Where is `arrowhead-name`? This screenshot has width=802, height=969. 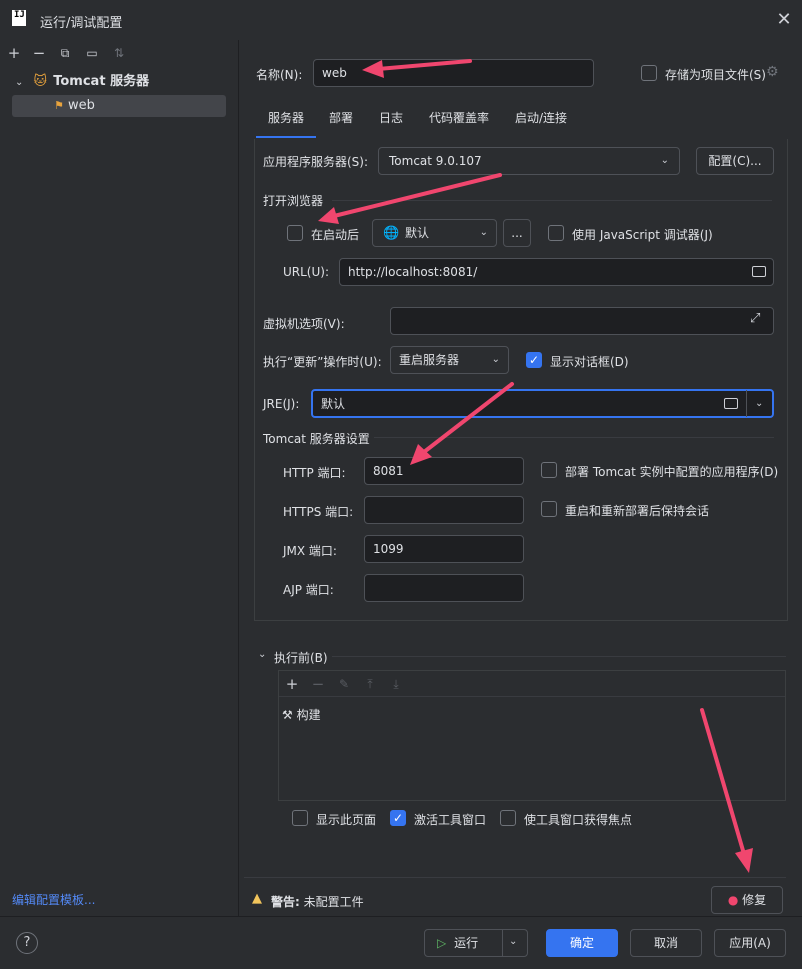
arrowhead-name is located at coordinates (373, 69).